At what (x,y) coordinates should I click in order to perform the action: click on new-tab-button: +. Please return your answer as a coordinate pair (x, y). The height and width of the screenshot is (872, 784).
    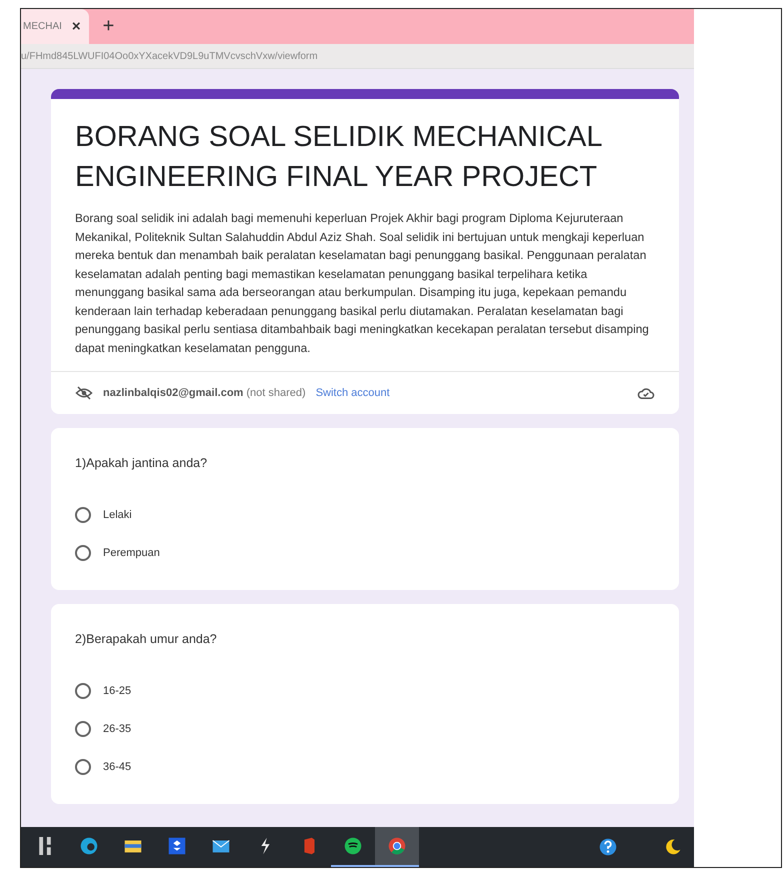
    Looking at the image, I should click on (108, 26).